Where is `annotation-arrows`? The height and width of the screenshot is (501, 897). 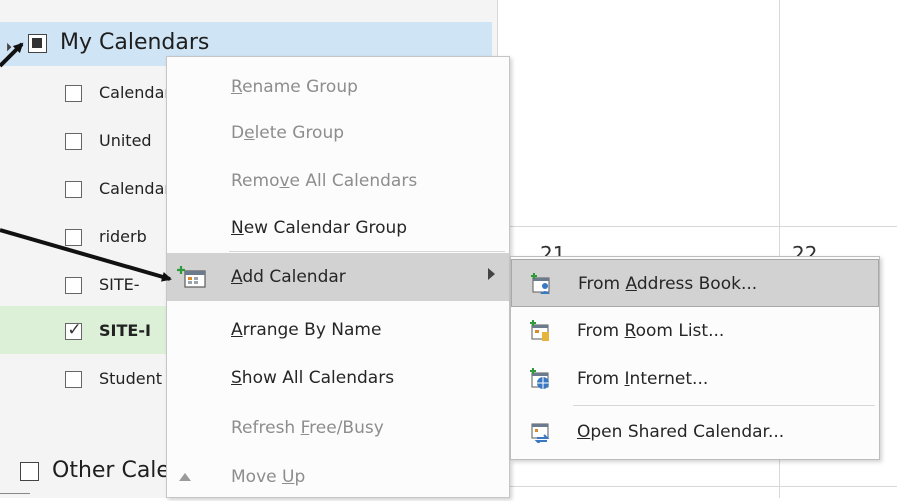
annotation-arrows is located at coordinates (86, 162).